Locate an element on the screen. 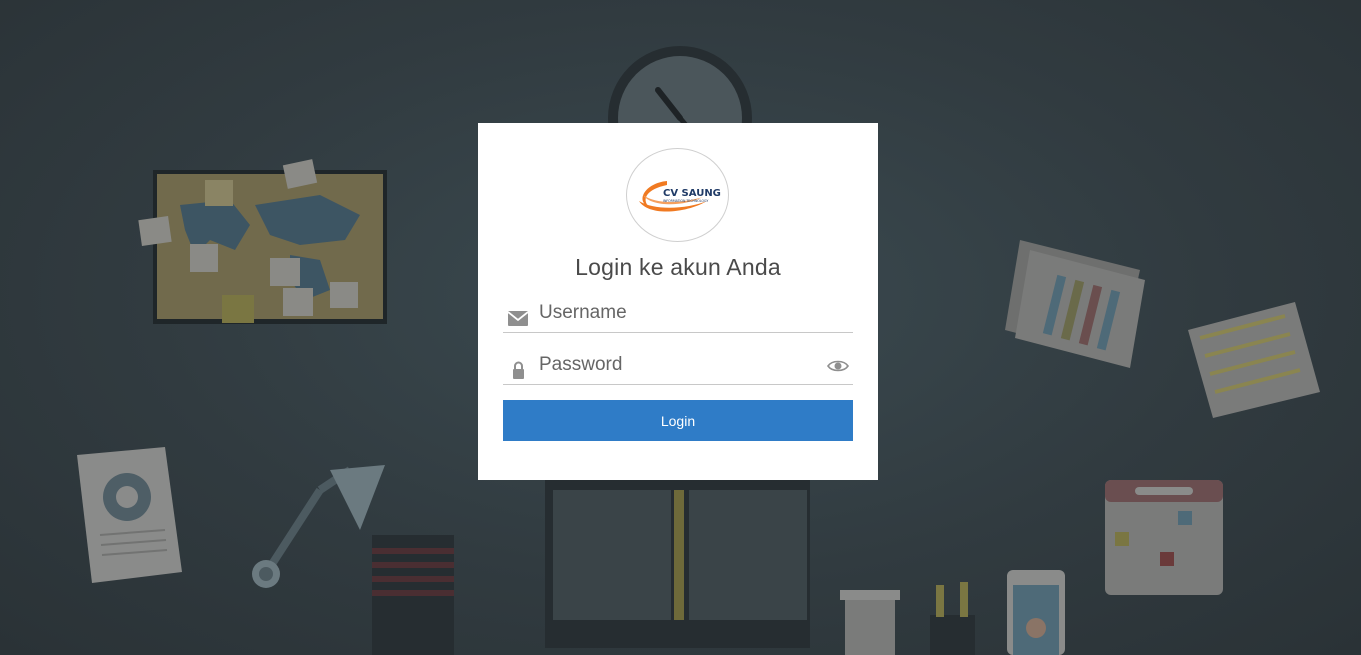 The image size is (1361, 655). lock-icon is located at coordinates (518, 370).